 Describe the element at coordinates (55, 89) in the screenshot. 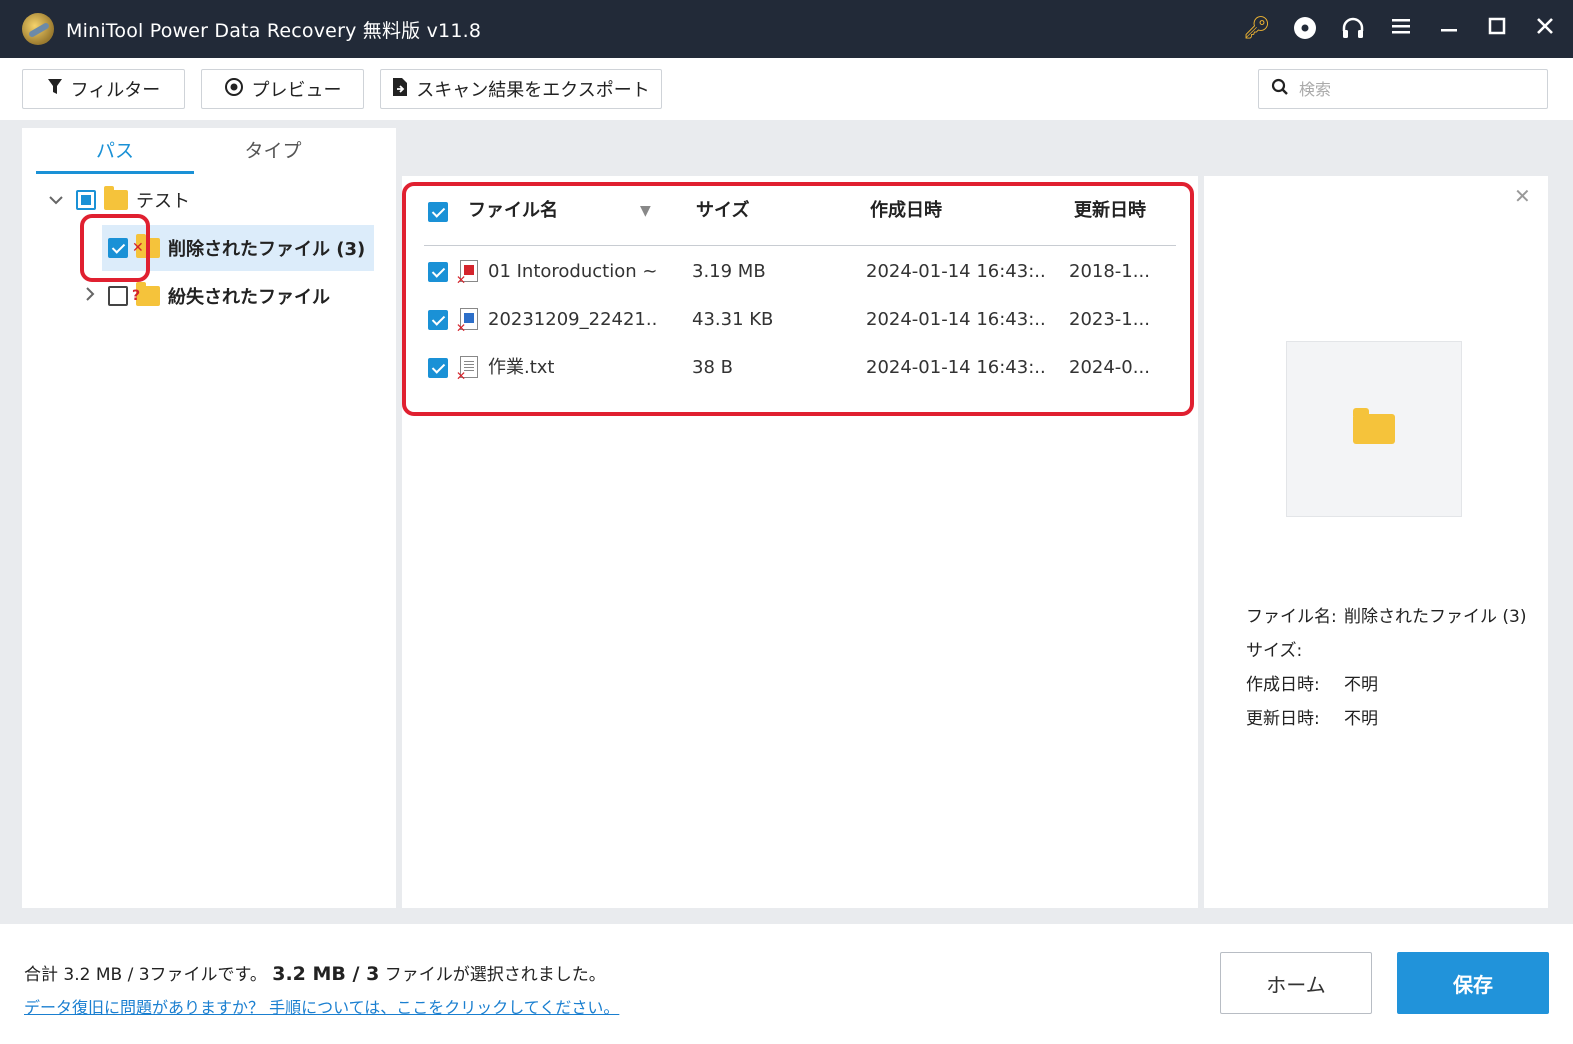

I see `filter-icon` at that location.